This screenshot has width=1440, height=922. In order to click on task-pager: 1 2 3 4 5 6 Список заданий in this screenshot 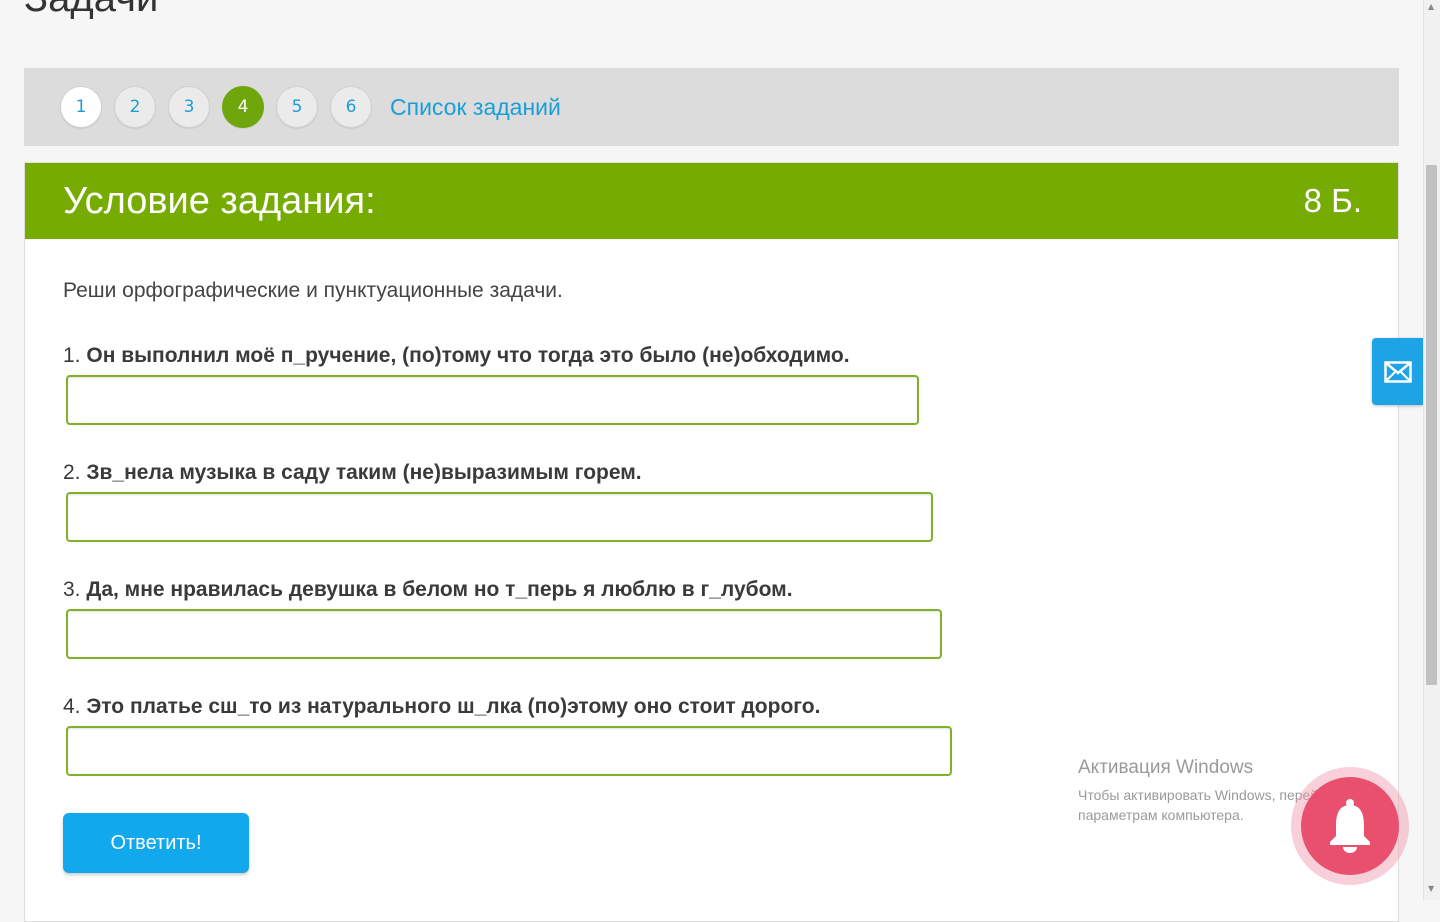, I will do `click(711, 107)`.